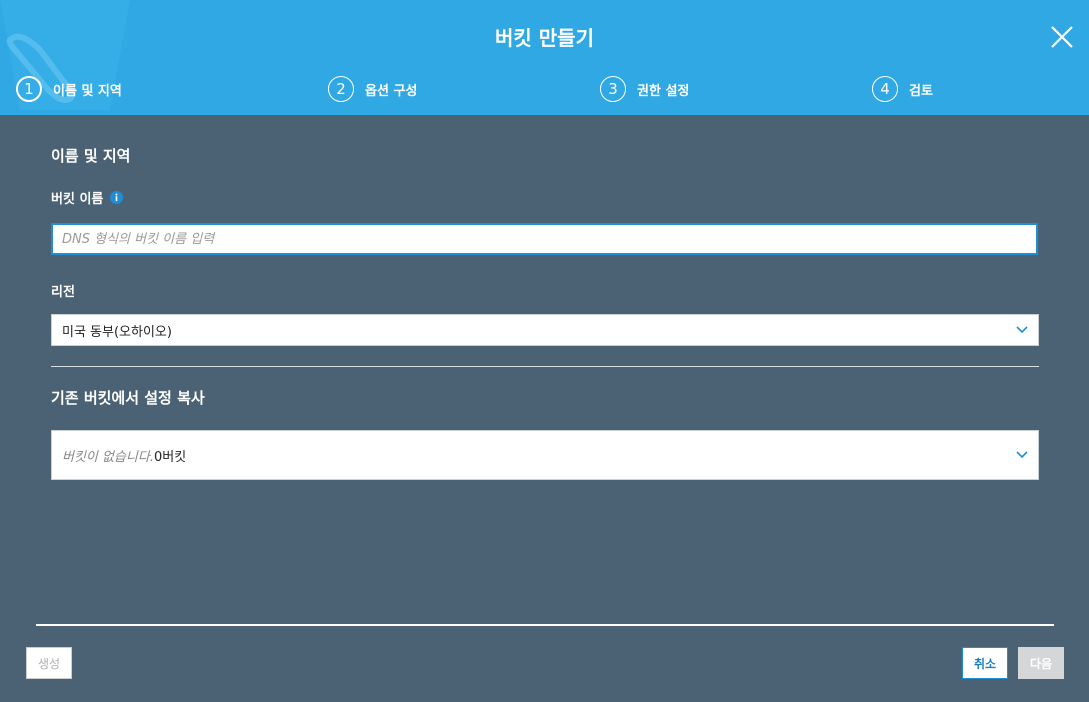 This screenshot has width=1089, height=702. Describe the element at coordinates (1062, 37) in the screenshot. I see `close-icon` at that location.